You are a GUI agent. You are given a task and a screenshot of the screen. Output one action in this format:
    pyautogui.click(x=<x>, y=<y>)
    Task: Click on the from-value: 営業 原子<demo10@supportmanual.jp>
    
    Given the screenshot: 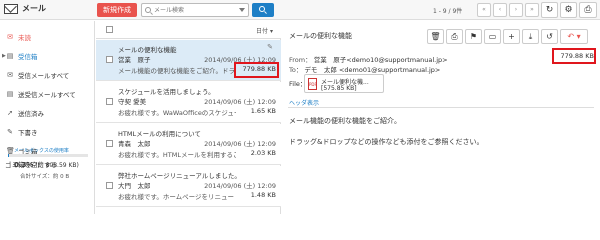 What is the action you would take?
    pyautogui.click(x=380, y=60)
    